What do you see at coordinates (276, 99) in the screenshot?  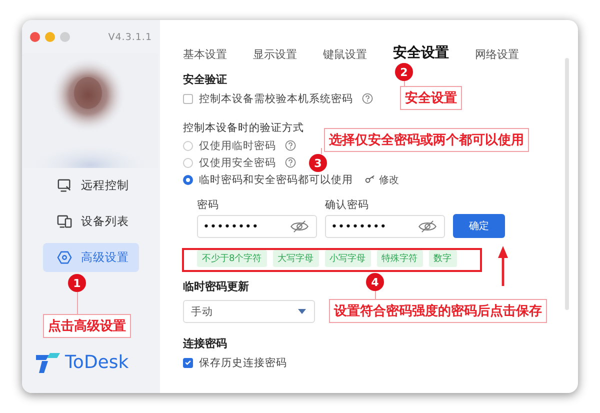 I see `checkbox-label: 控制本设备需校验本机系统密码` at bounding box center [276, 99].